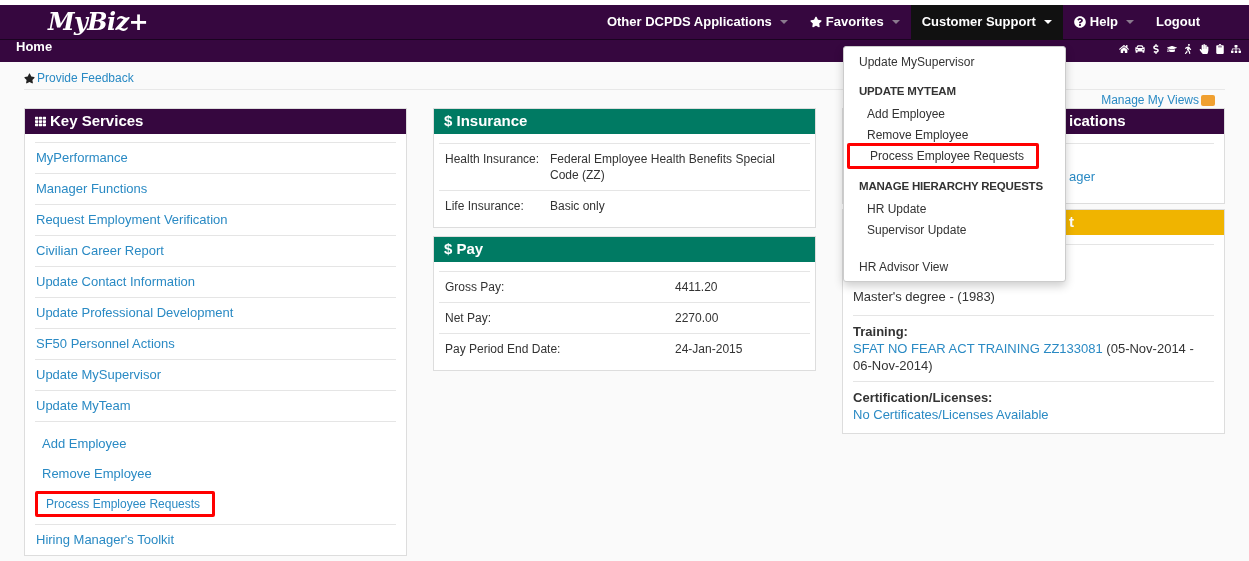  Describe the element at coordinates (951, 185) in the screenshot. I see `menu-section-header: MANAGE HIERARCHY REQUESTS` at that location.